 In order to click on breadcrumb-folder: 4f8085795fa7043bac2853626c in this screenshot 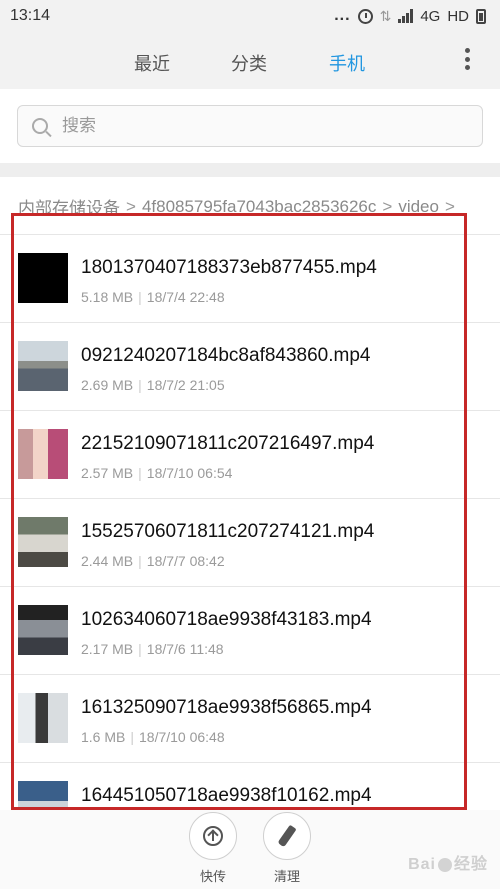, I will do `click(259, 207)`.